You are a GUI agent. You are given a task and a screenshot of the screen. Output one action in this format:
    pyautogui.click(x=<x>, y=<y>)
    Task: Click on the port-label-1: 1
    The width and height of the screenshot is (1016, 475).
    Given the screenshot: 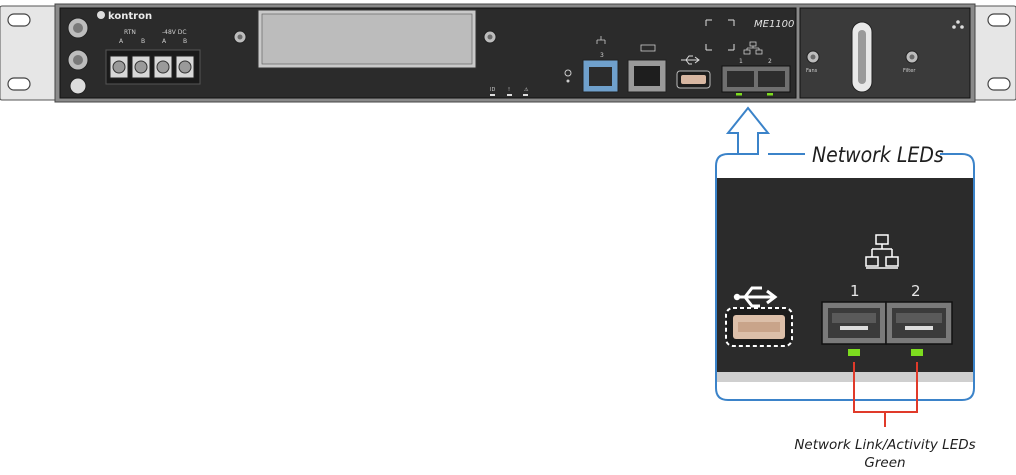 What is the action you would take?
    pyautogui.click(x=855, y=291)
    